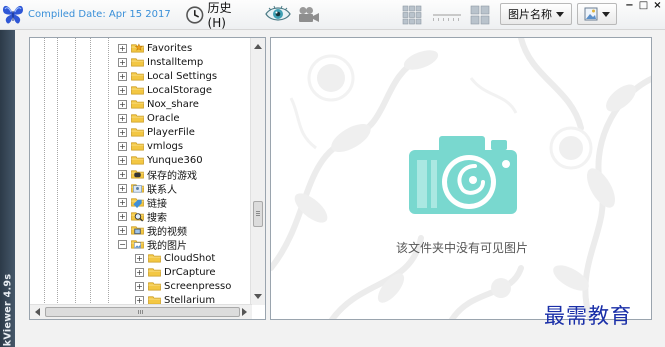 This screenshot has height=347, width=665. I want to click on window-controls: − □ ×, so click(643, 5).